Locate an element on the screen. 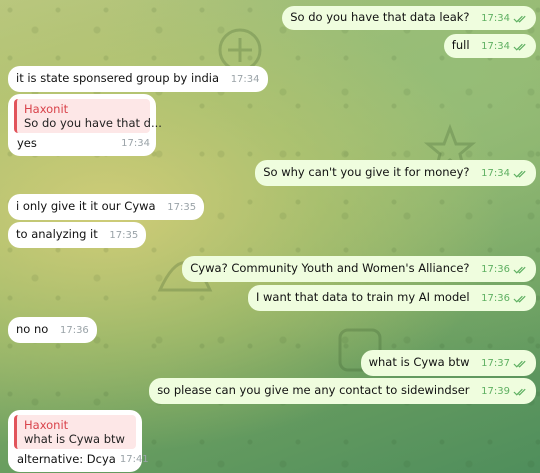 This screenshot has height=473, width=540. message-text: So do you have that data leak? is located at coordinates (380, 17).